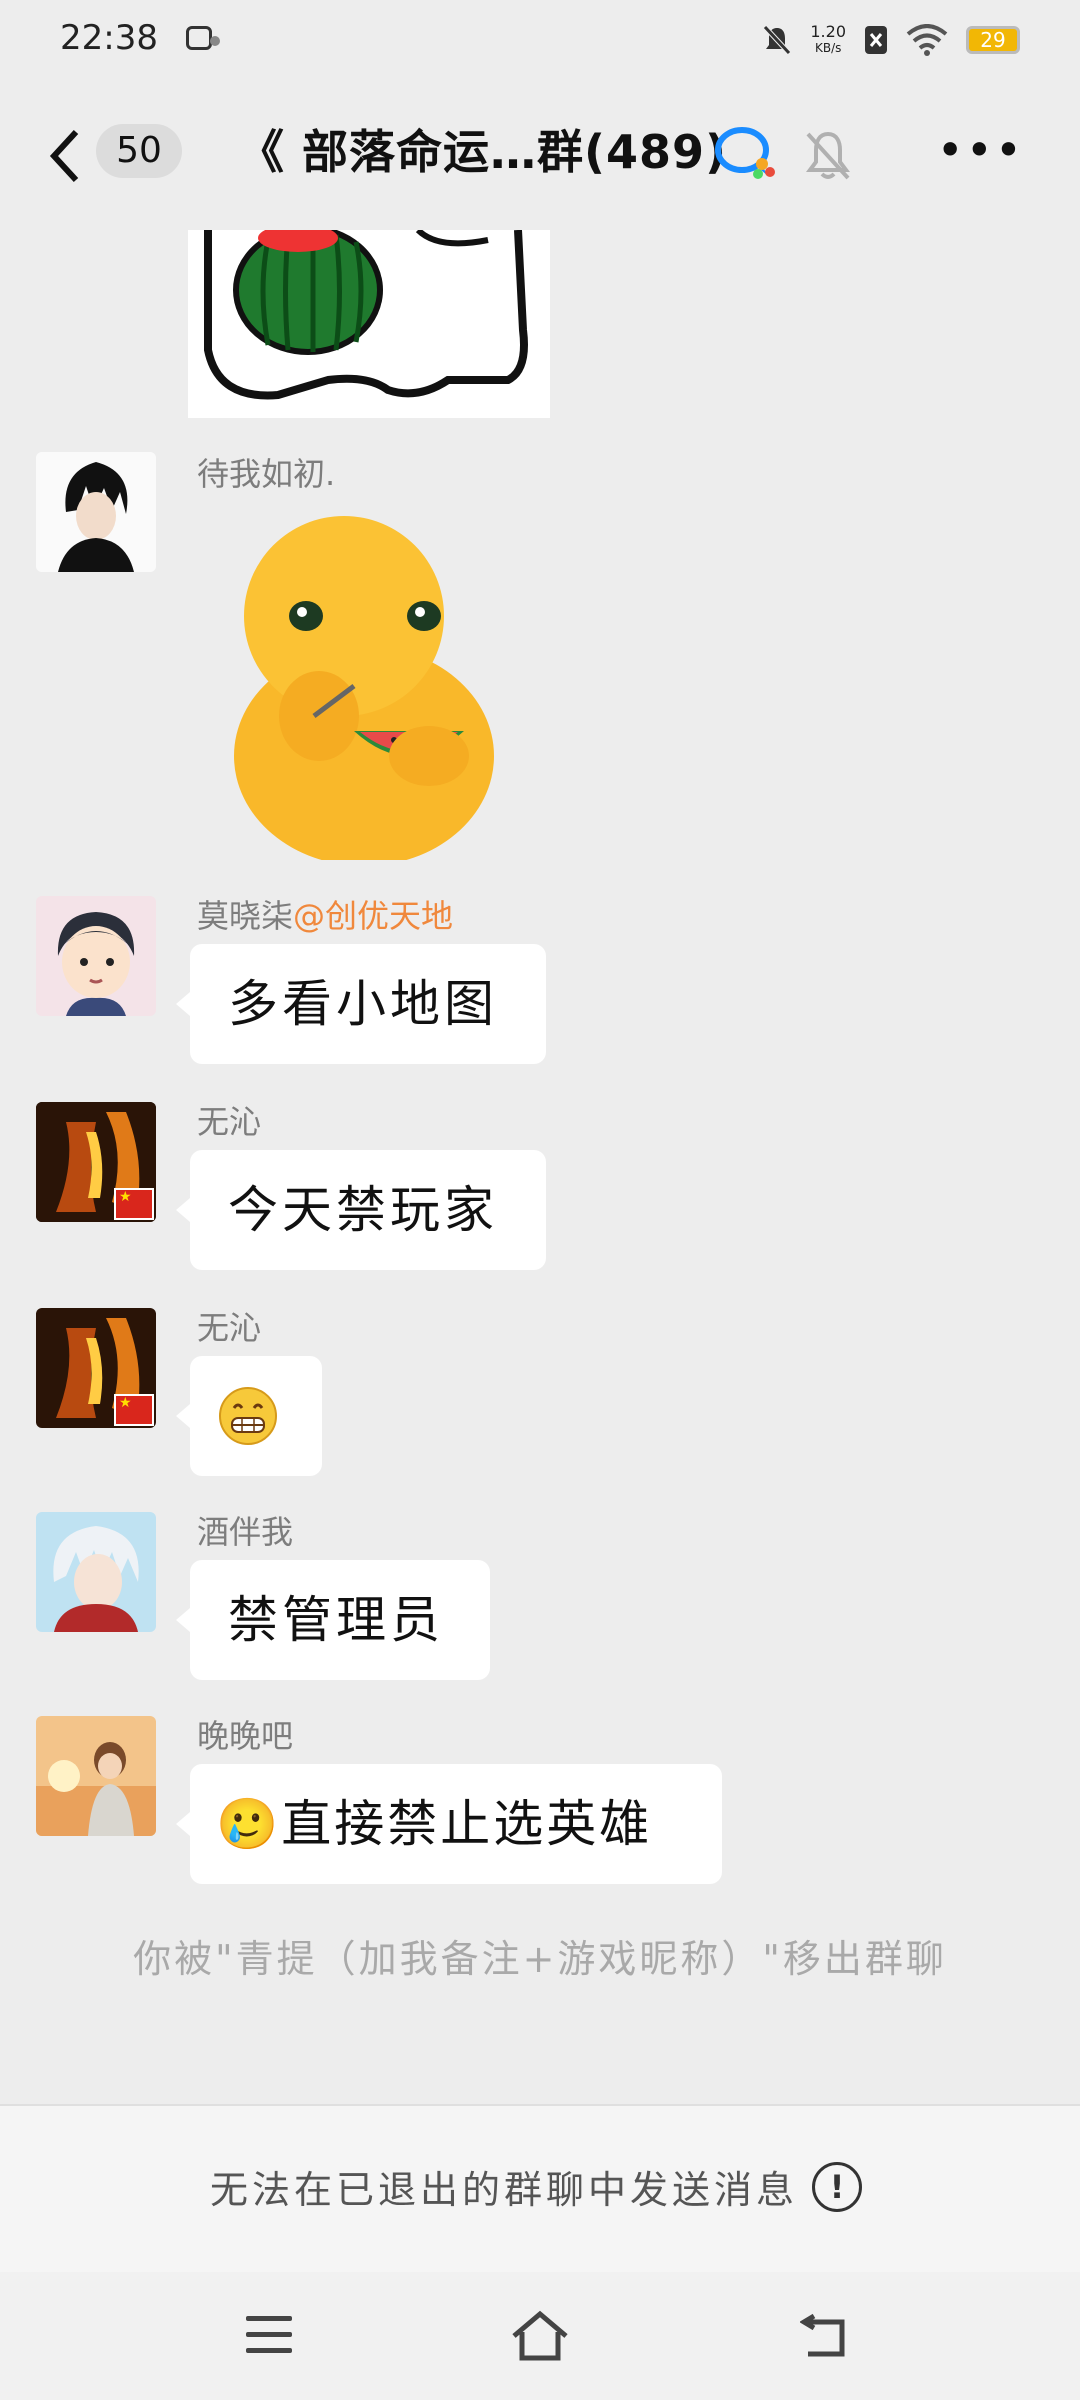  I want to click on alert-icon: !, so click(837, 2187).